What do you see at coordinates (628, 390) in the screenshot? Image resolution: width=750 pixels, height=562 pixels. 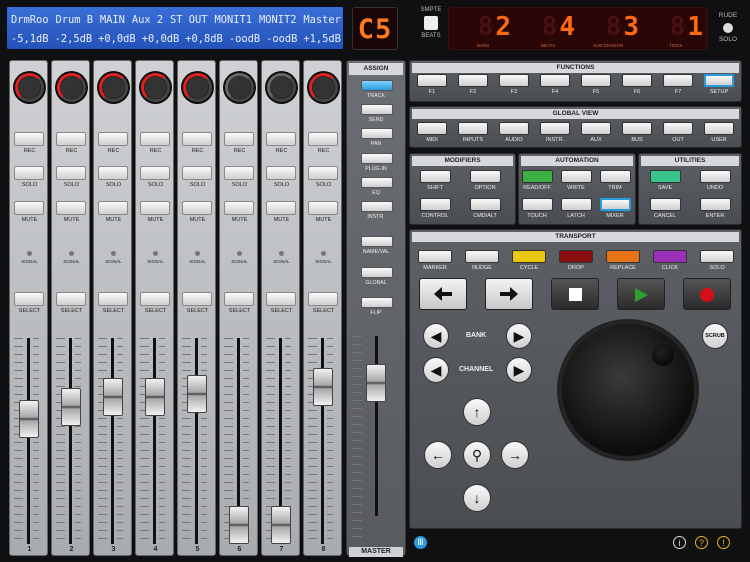 I see `jog-wheel` at bounding box center [628, 390].